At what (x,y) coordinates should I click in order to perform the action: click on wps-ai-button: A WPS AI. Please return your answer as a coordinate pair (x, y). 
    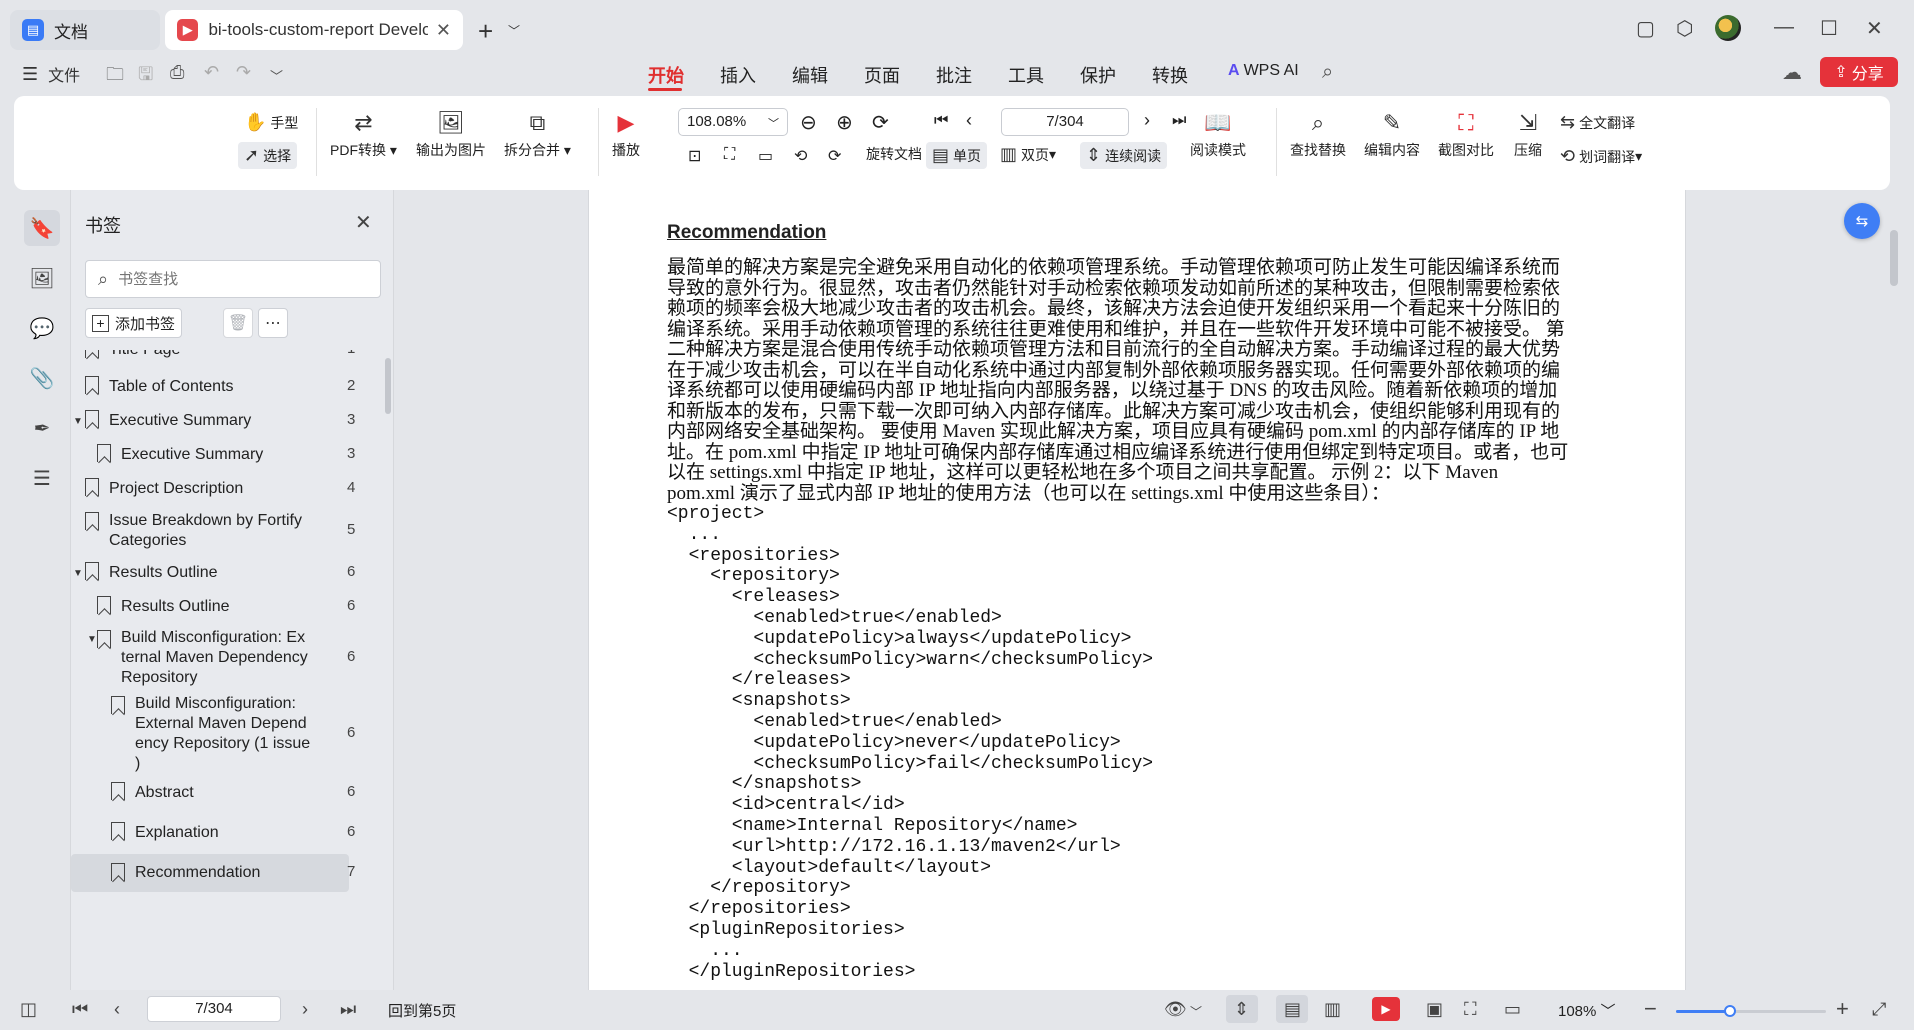
    Looking at the image, I should click on (1263, 71).